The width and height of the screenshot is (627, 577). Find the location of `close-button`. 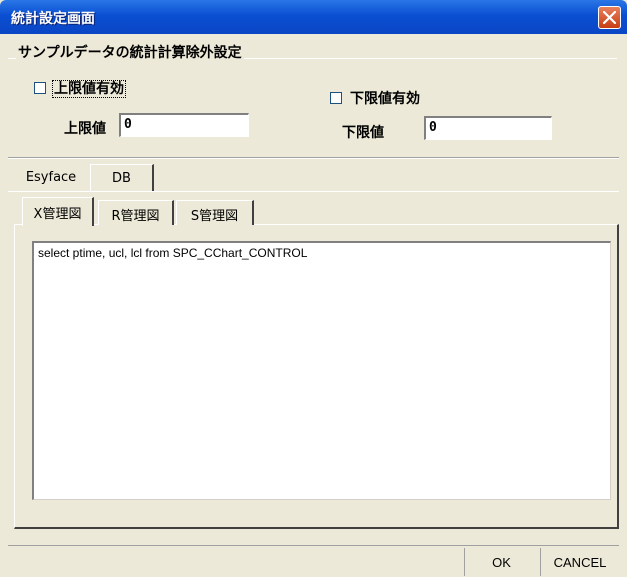

close-button is located at coordinates (609, 17).